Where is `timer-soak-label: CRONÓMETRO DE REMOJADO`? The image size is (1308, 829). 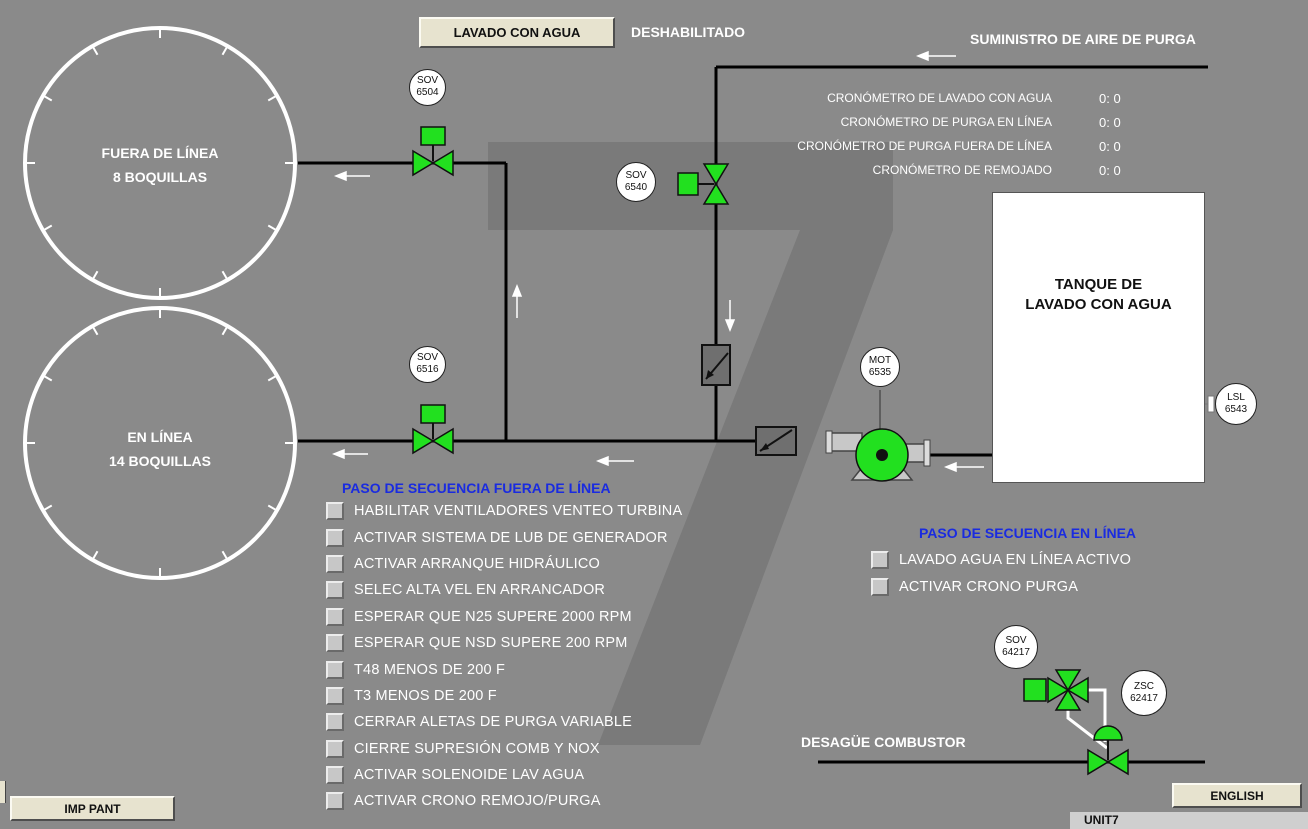
timer-soak-label: CRONÓMETRO DE REMOJADO is located at coordinates (962, 170).